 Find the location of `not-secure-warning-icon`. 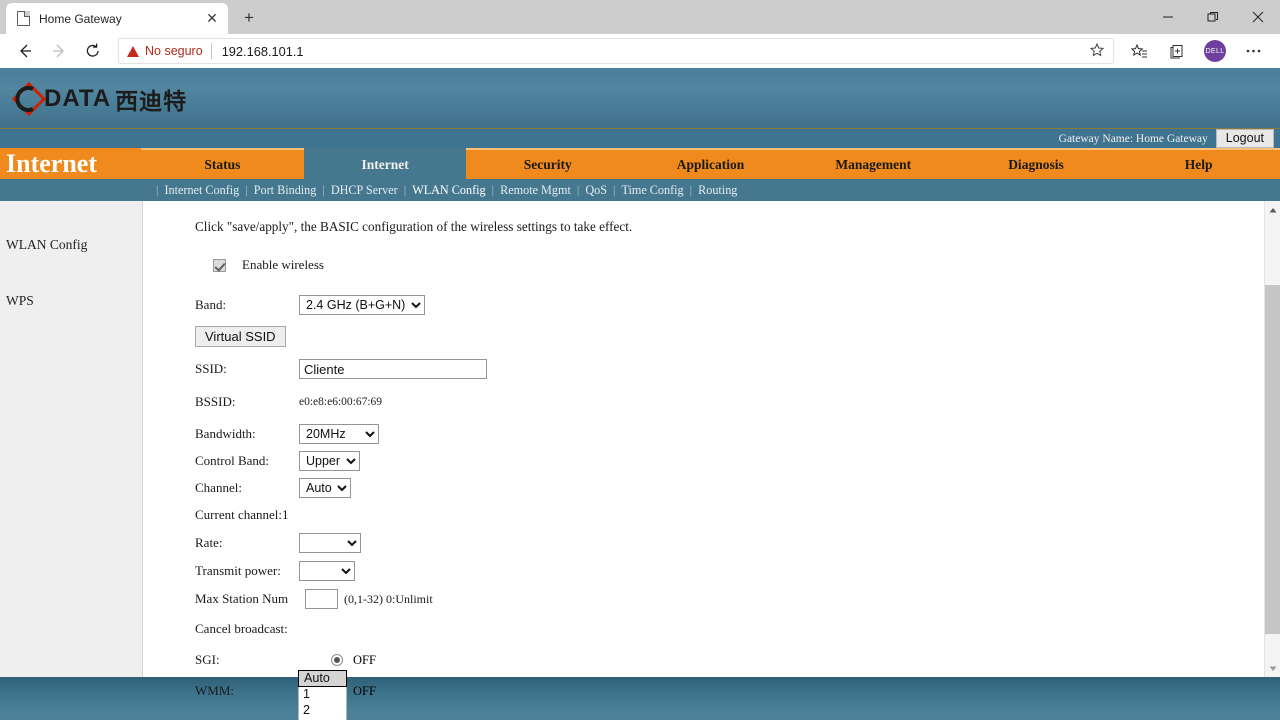

not-secure-warning-icon is located at coordinates (133, 51).